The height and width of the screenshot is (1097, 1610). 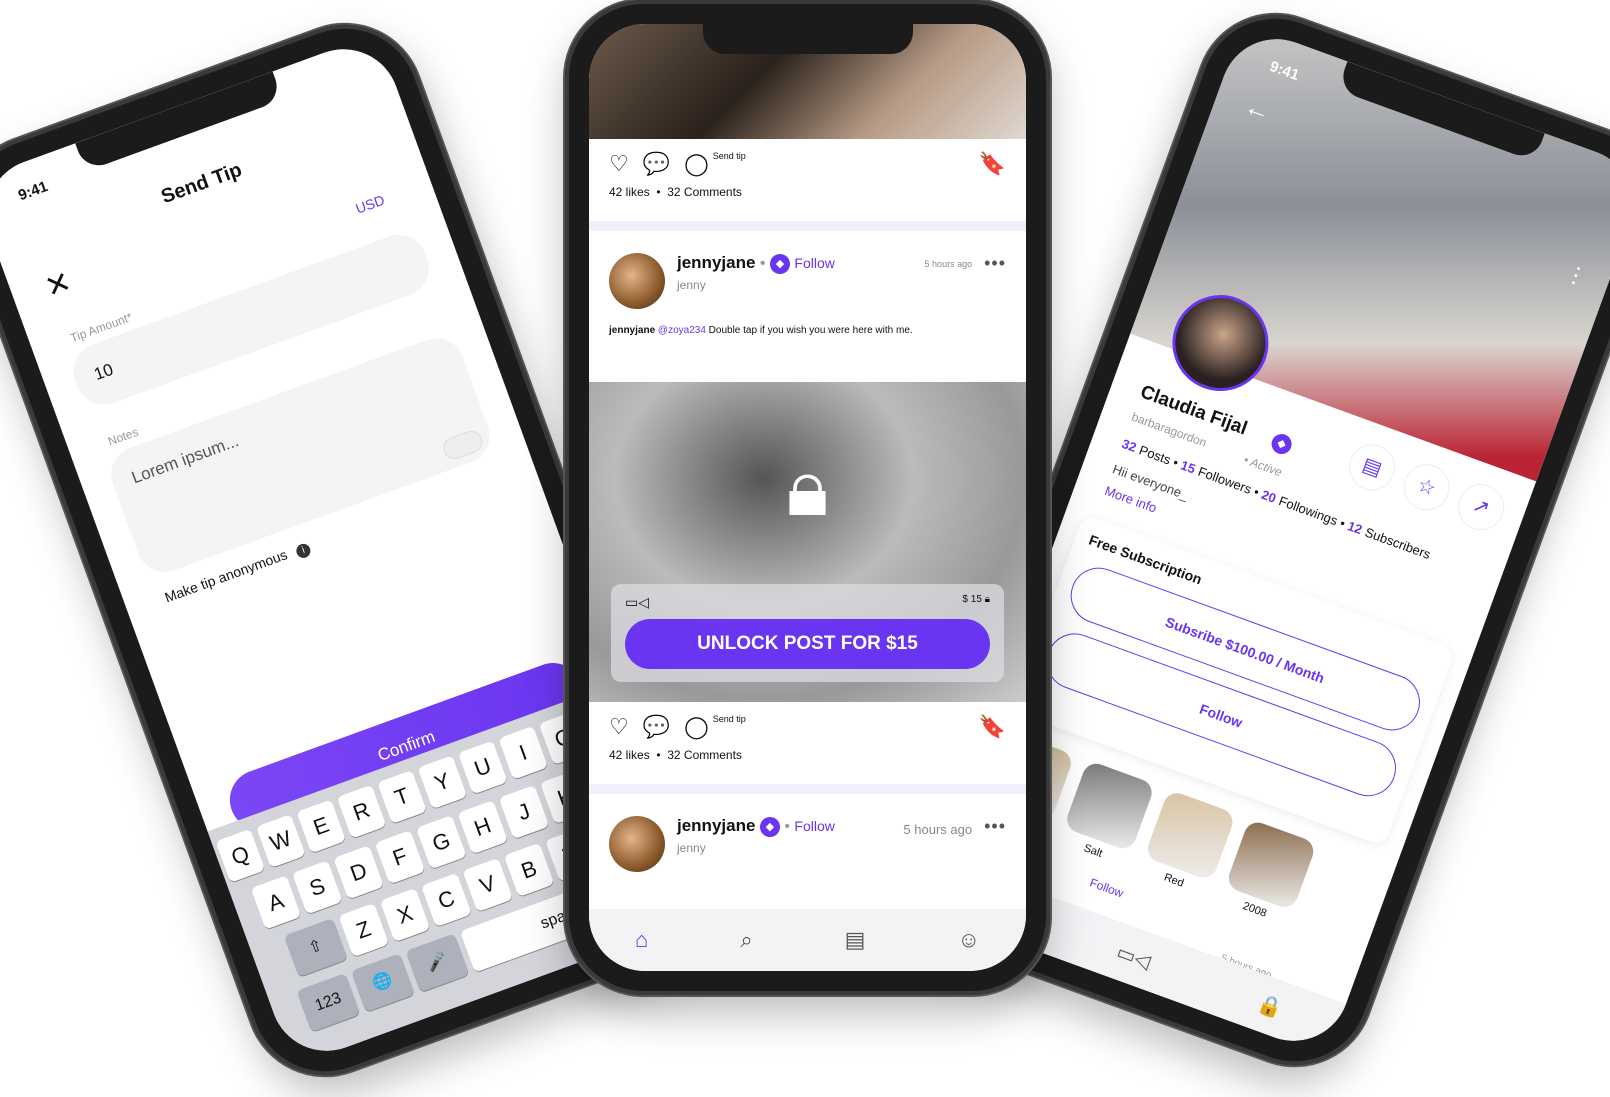 What do you see at coordinates (442, 782) in the screenshot?
I see `key-y: Y` at bounding box center [442, 782].